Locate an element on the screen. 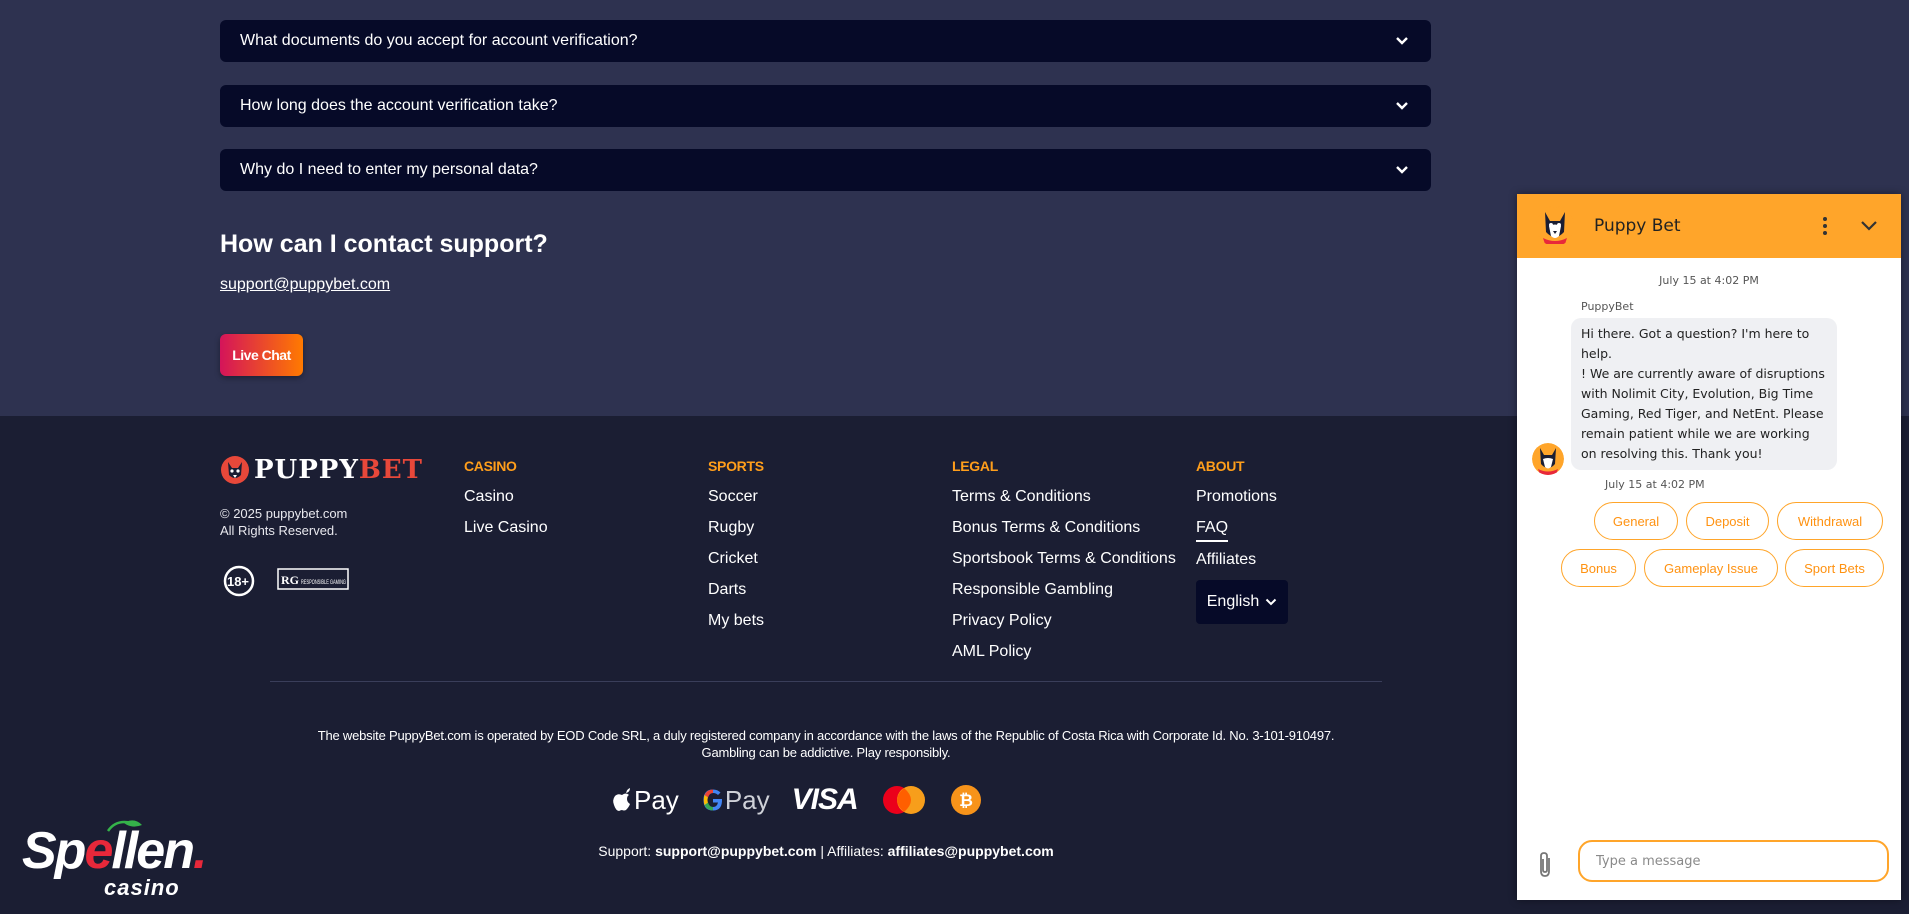 This screenshot has height=914, width=1909. footer-divider is located at coordinates (826, 681).